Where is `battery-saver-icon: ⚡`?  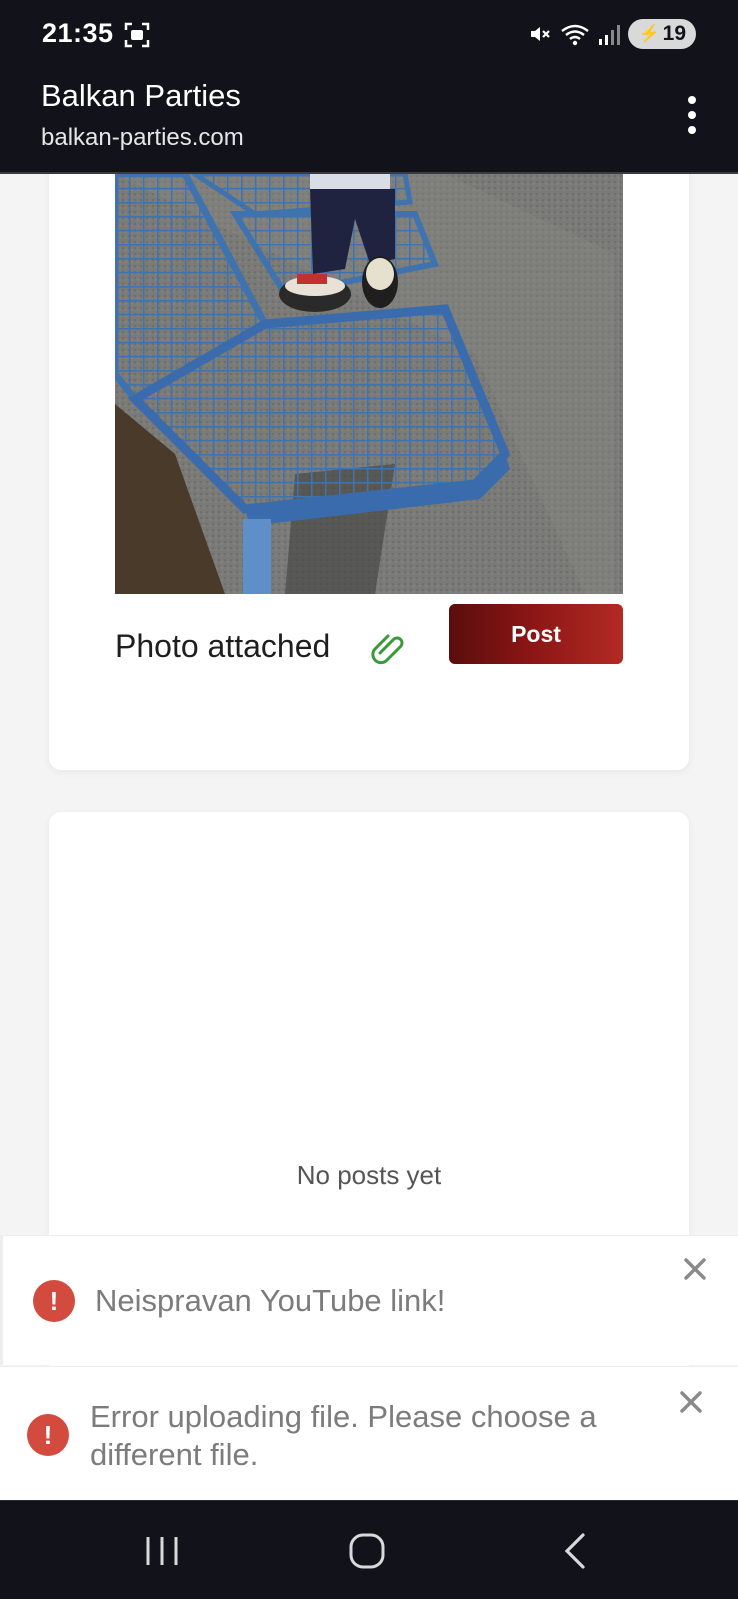
battery-saver-icon: ⚡ is located at coordinates (649, 33).